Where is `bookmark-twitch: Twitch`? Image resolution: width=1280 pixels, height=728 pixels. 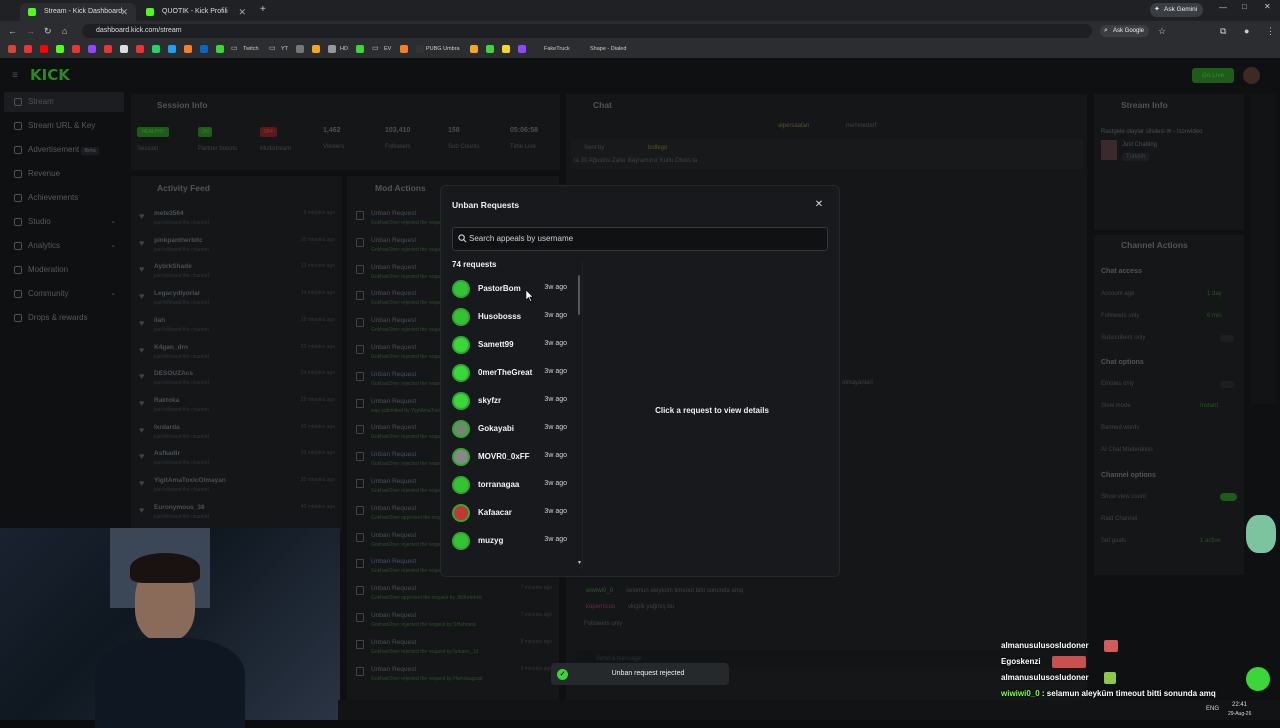
bookmark-twitch: Twitch is located at coordinates (251, 49).